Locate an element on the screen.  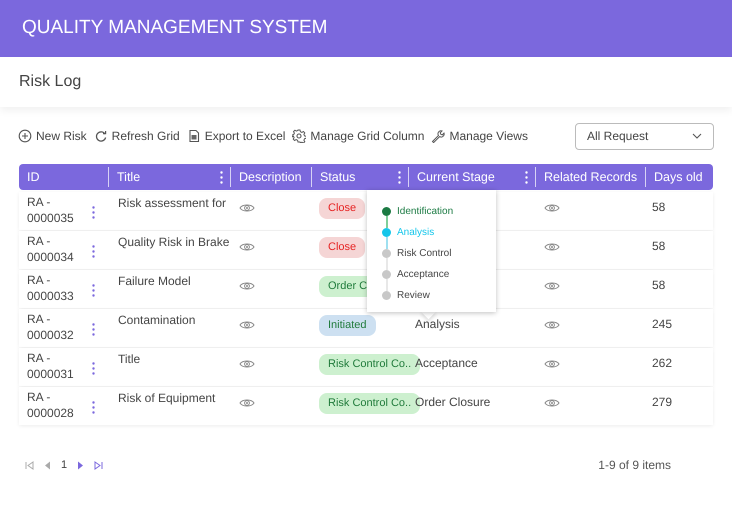
page-number: 1 is located at coordinates (64, 465).